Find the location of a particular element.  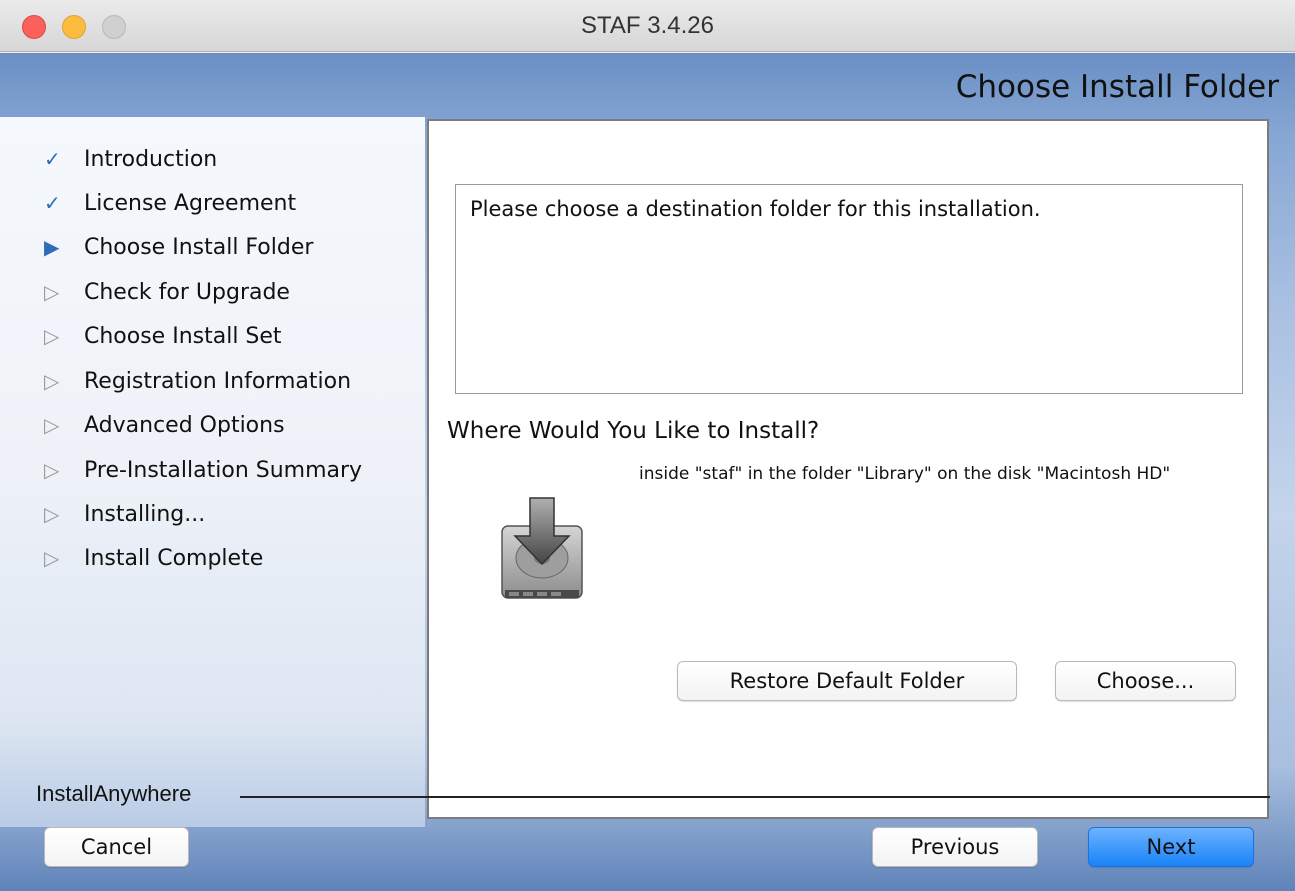

step-install-complete: ▷ Install Complete is located at coordinates (153, 558).